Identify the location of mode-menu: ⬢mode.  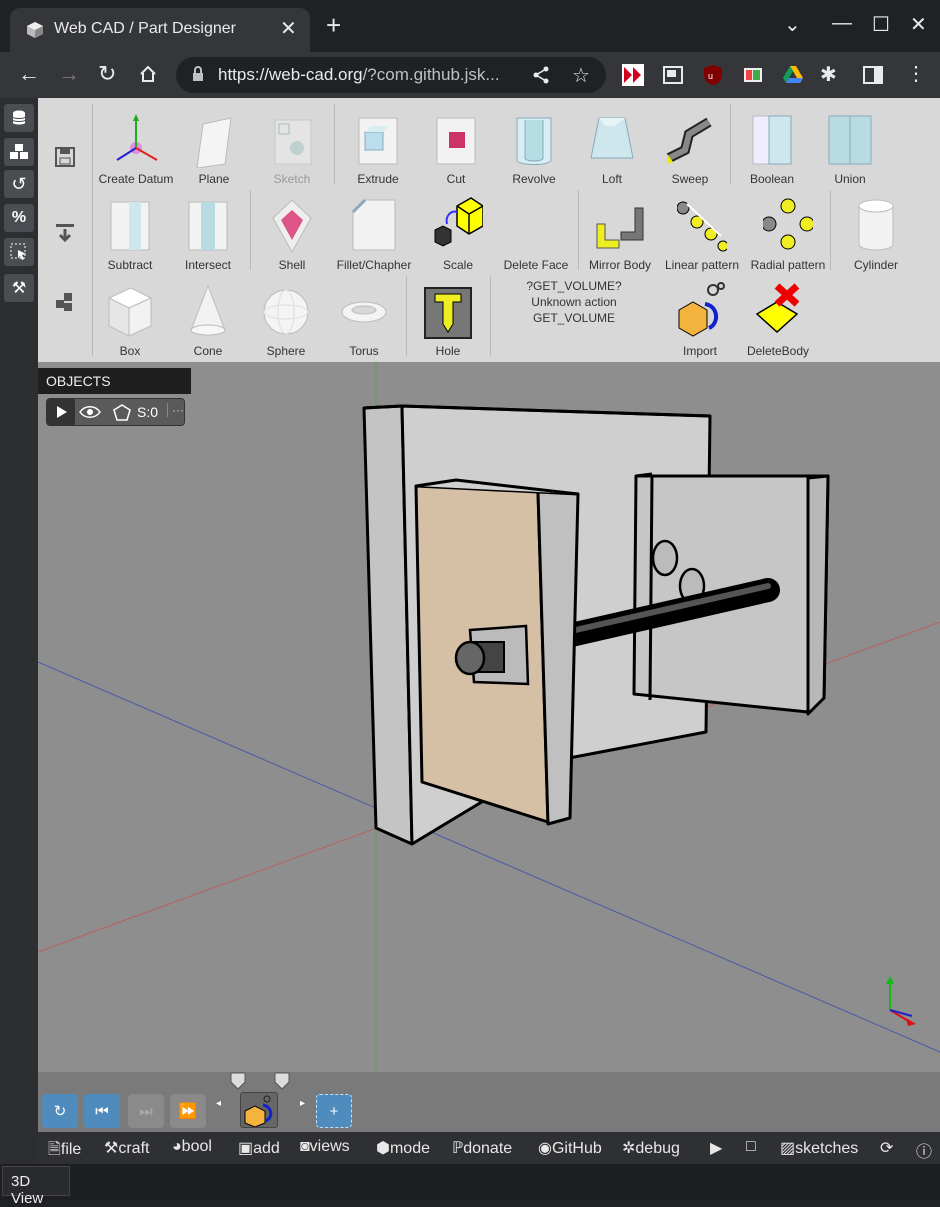
(403, 1148).